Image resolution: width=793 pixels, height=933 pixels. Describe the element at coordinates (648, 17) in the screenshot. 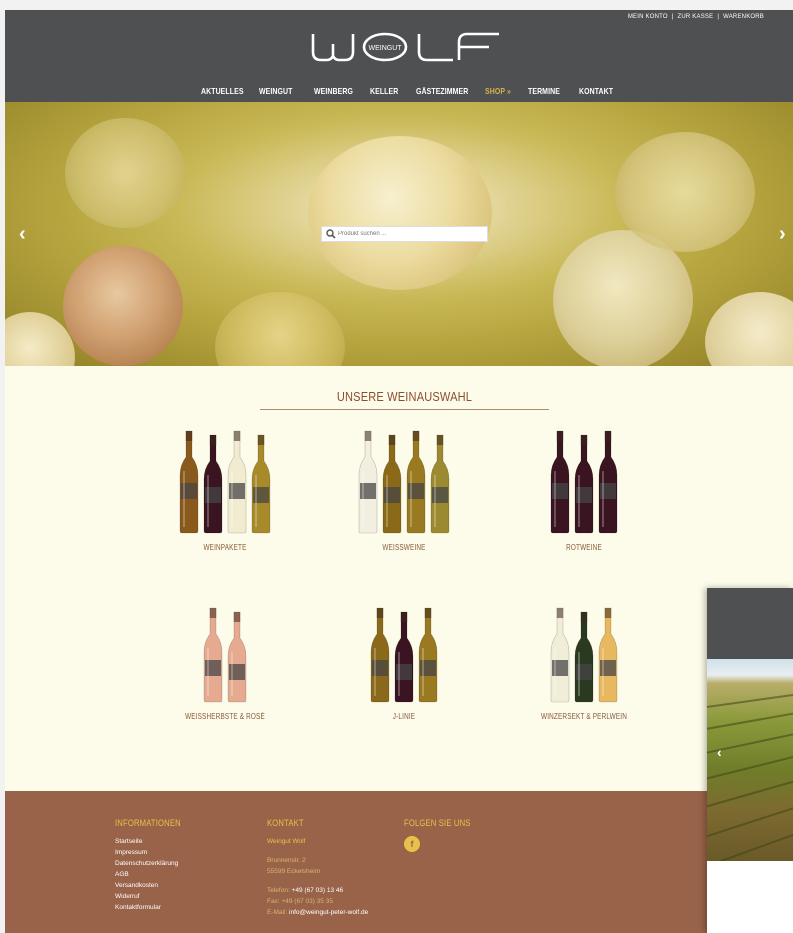

I see `my-account-link: MEIN KONTO` at that location.